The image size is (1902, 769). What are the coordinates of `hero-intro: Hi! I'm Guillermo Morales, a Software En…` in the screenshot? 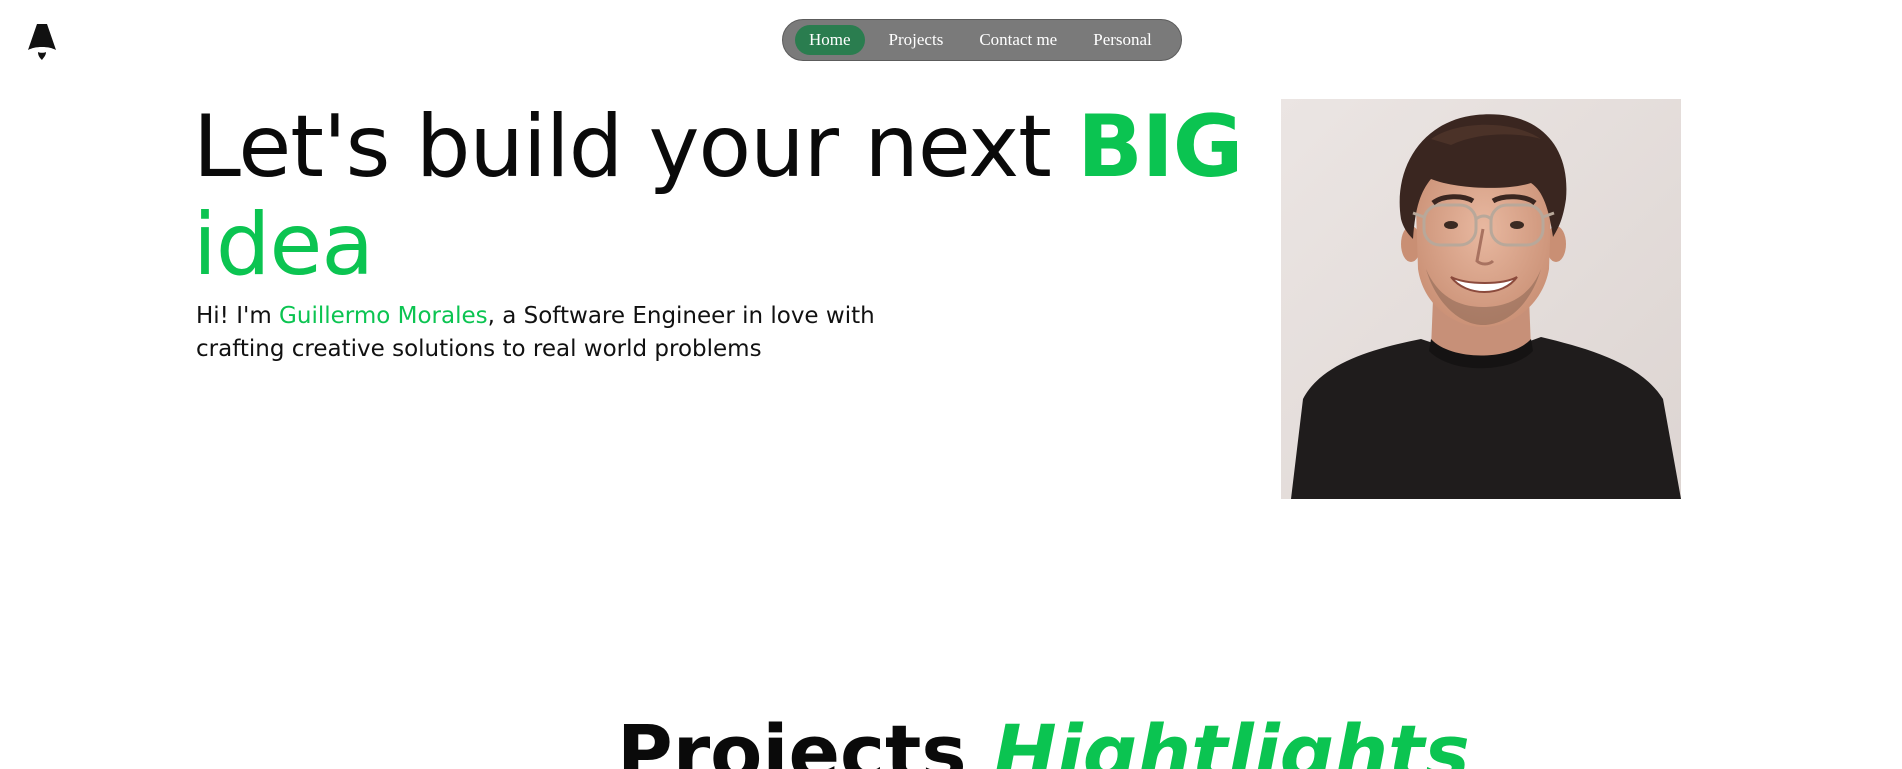 It's located at (576, 333).